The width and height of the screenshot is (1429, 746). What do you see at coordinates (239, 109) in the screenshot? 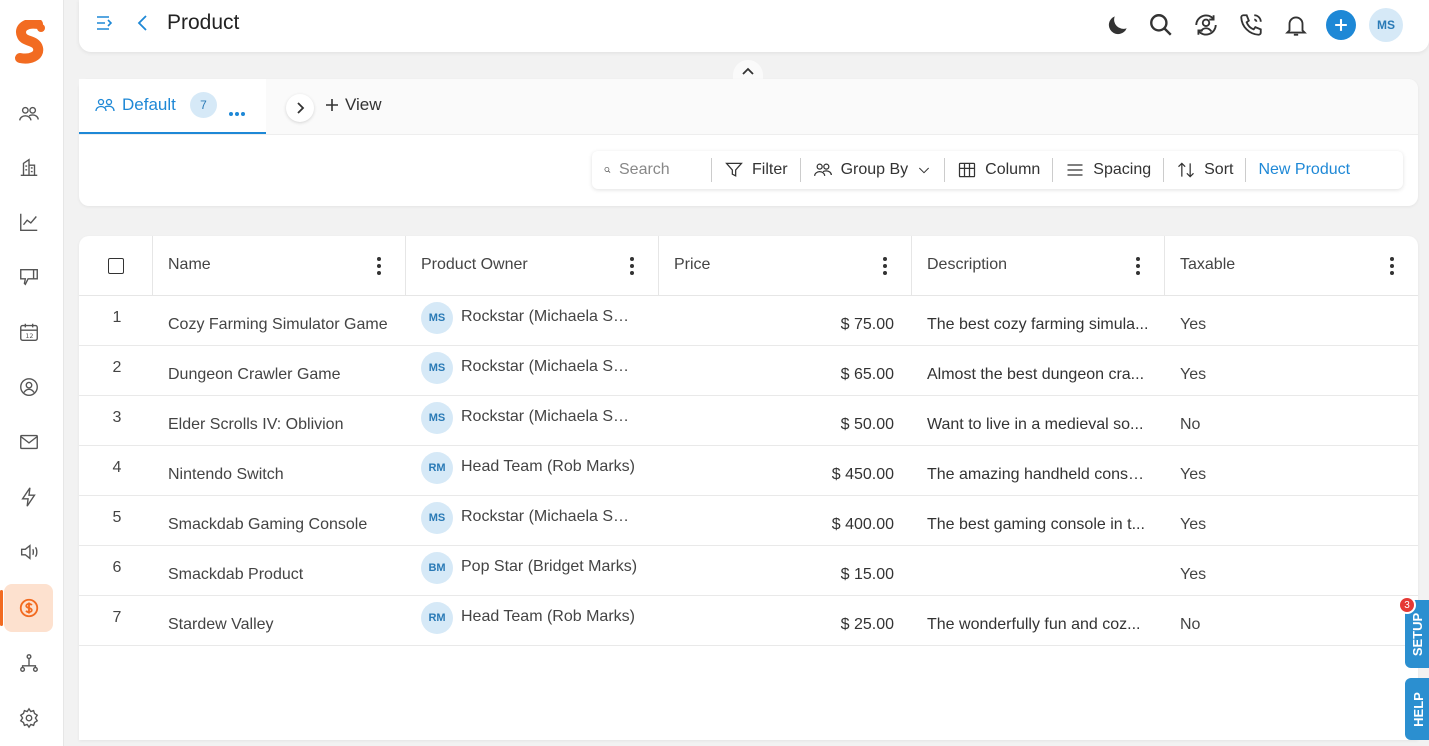
I see `view-options-icon` at bounding box center [239, 109].